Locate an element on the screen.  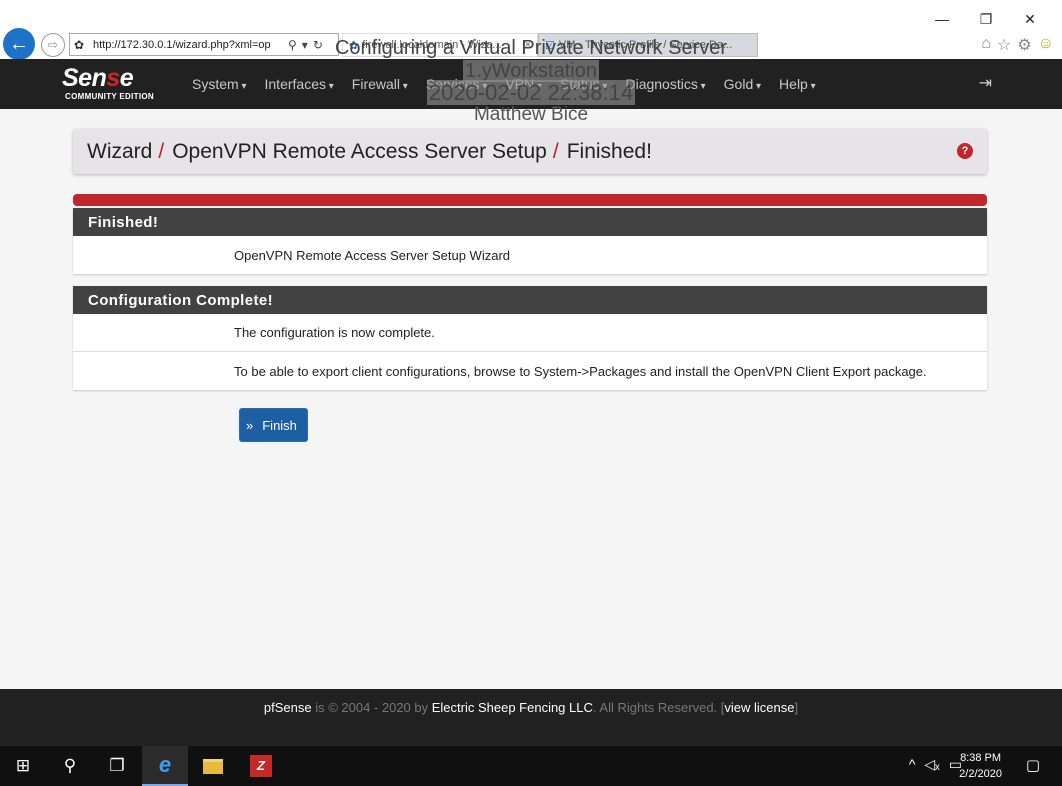
tab-pfsense: ✿ firewall.localdomain - Wiza... × is located at coordinates (440, 45).